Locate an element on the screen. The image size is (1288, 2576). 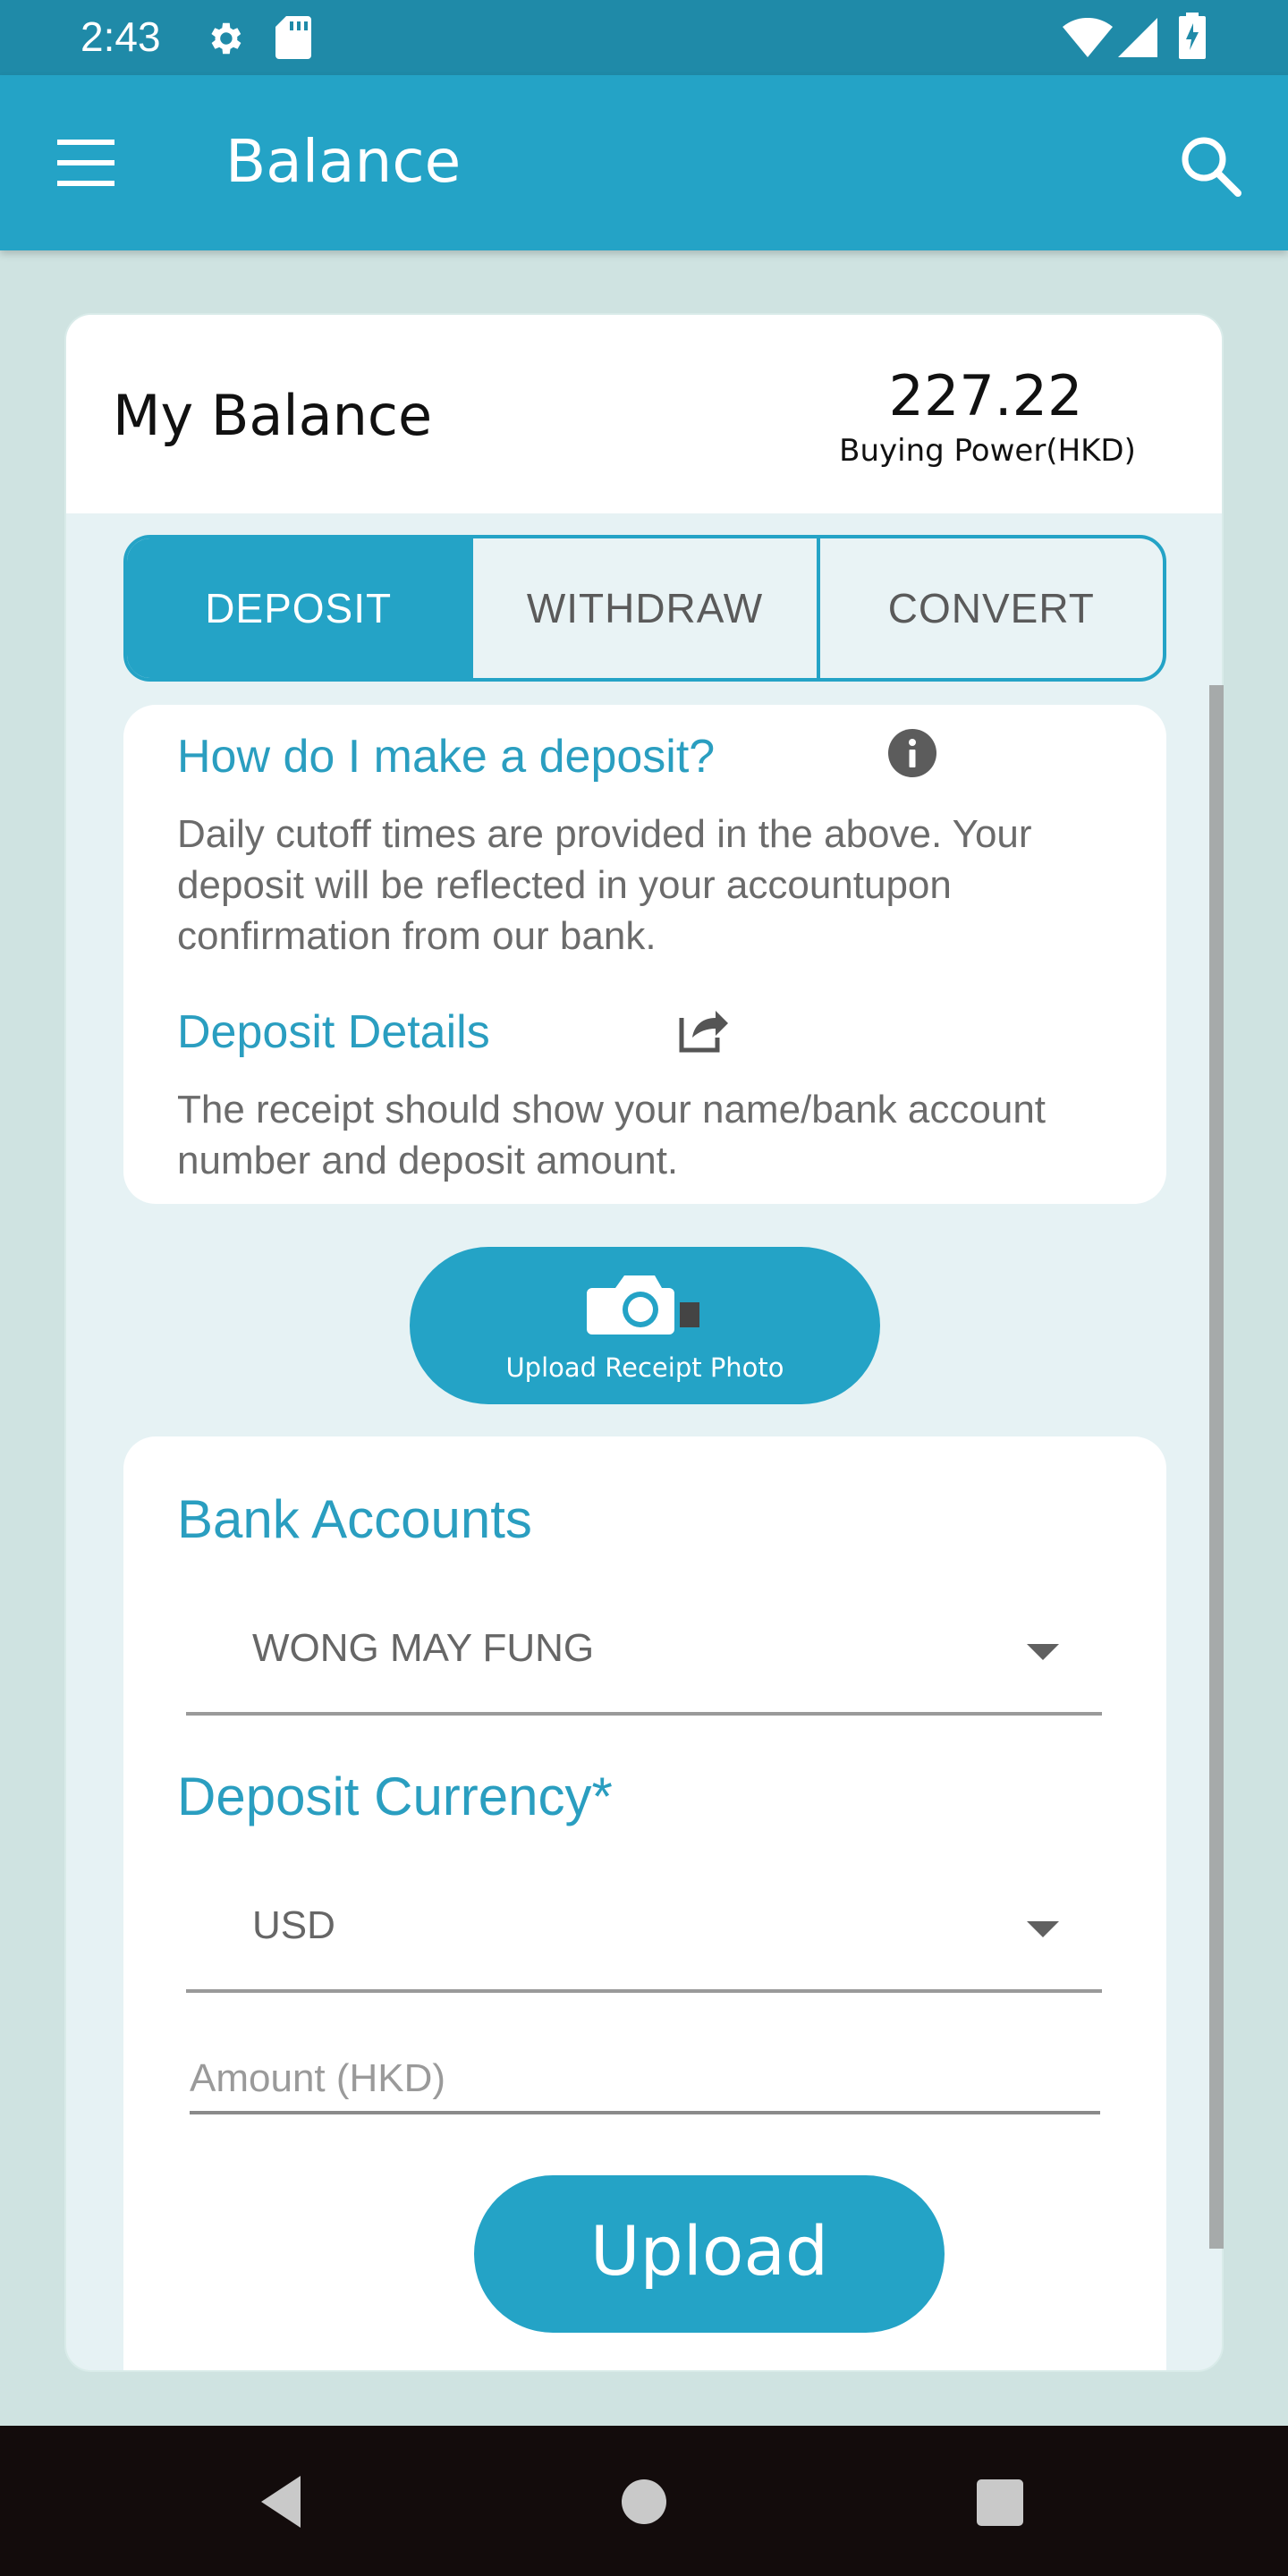
wifi-icon is located at coordinates (1088, 37).